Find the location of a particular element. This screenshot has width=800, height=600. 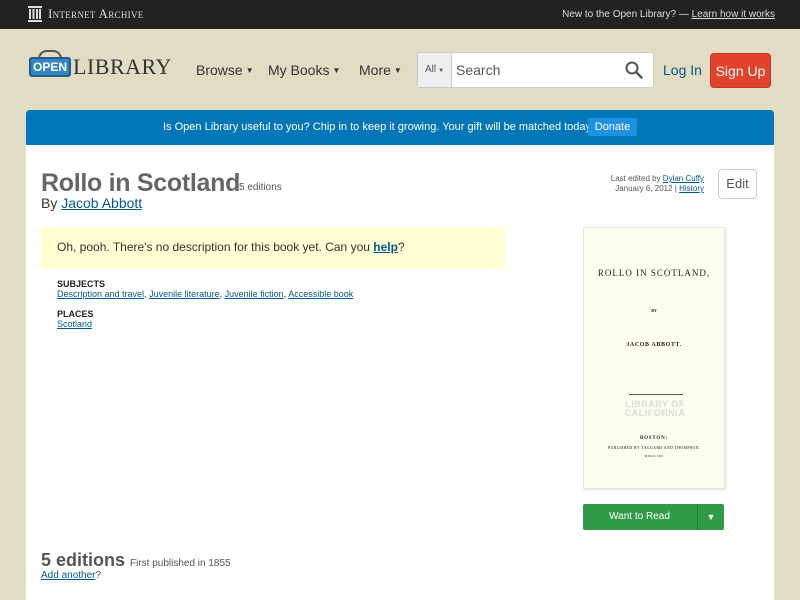

cover-divider is located at coordinates (656, 394).